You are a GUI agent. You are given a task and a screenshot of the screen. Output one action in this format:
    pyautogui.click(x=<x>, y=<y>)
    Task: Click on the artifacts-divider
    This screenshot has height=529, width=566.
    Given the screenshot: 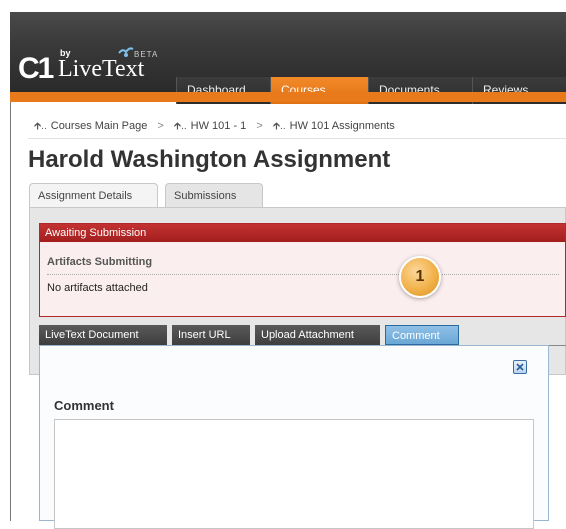 What is the action you would take?
    pyautogui.click(x=303, y=274)
    